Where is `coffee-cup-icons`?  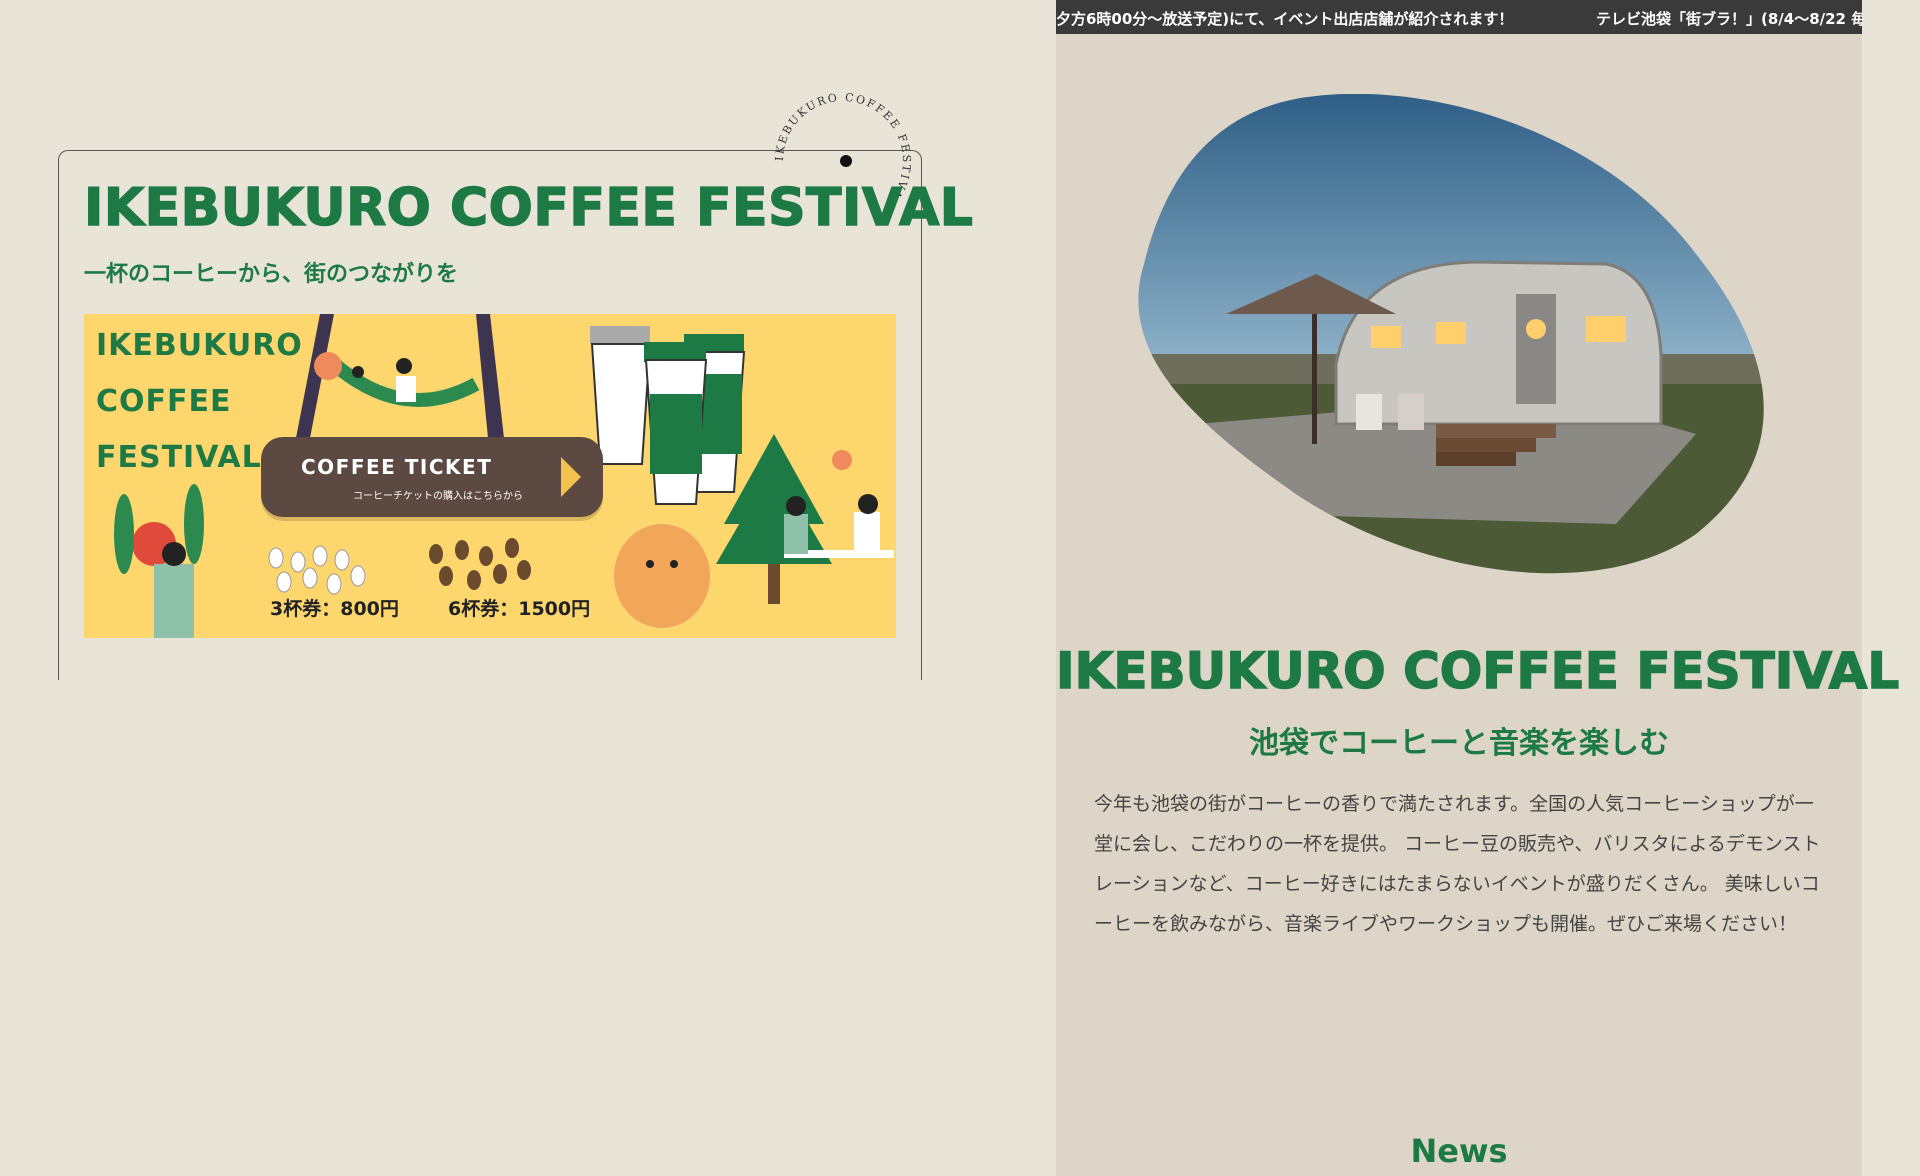
coffee-cup-icons is located at coordinates (668, 415).